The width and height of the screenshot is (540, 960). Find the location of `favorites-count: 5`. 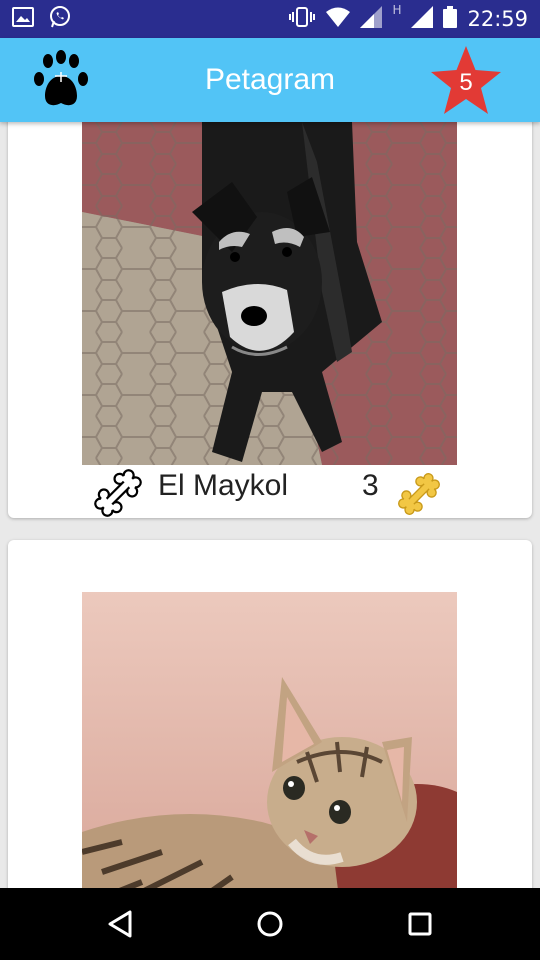

favorites-count: 5 is located at coordinates (466, 82).